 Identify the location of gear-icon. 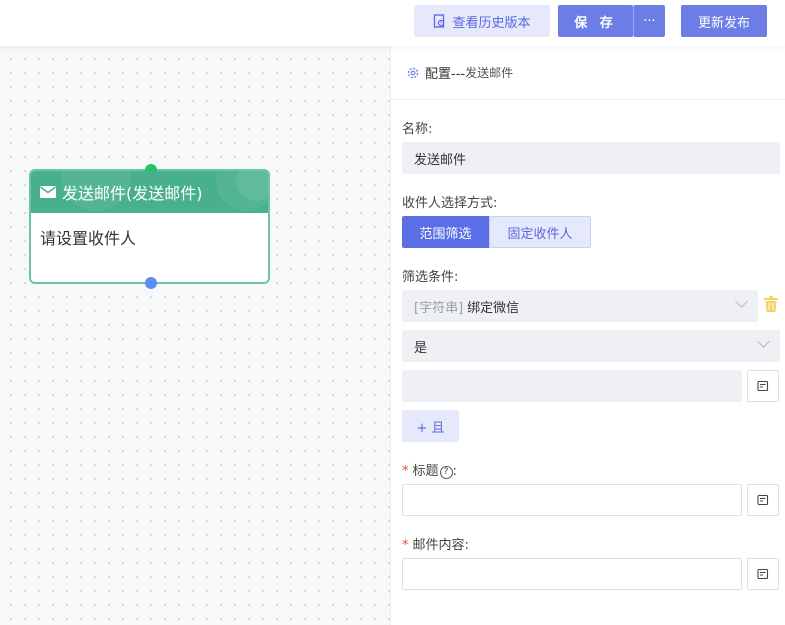
(413, 72).